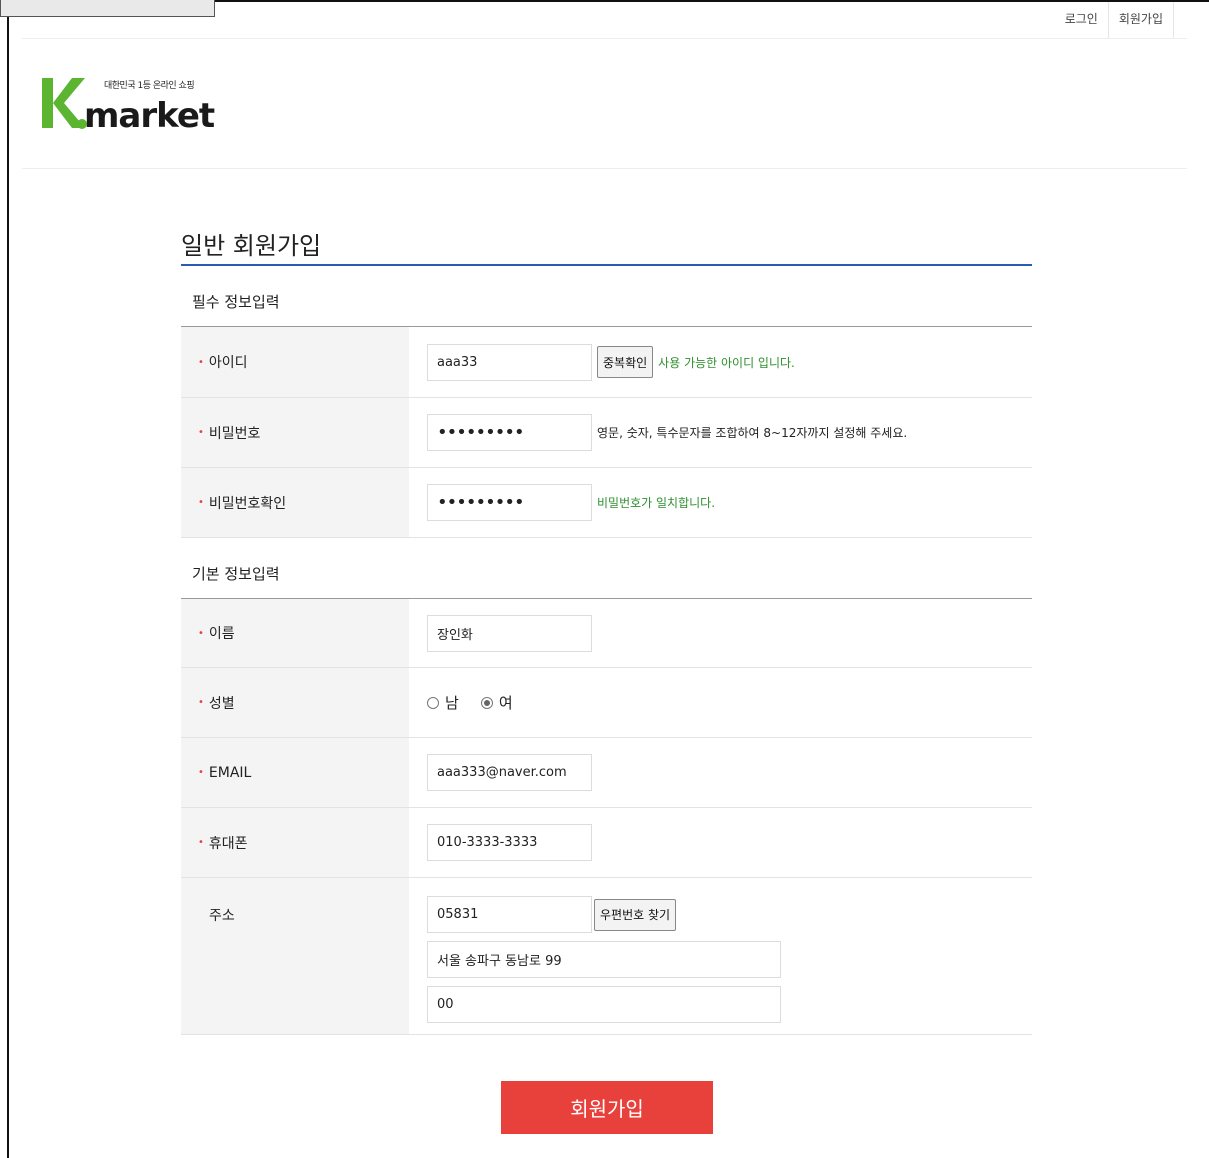 The image size is (1209, 1158). Describe the element at coordinates (720, 702) in the screenshot. I see `gender-field-cell: 남 여` at that location.